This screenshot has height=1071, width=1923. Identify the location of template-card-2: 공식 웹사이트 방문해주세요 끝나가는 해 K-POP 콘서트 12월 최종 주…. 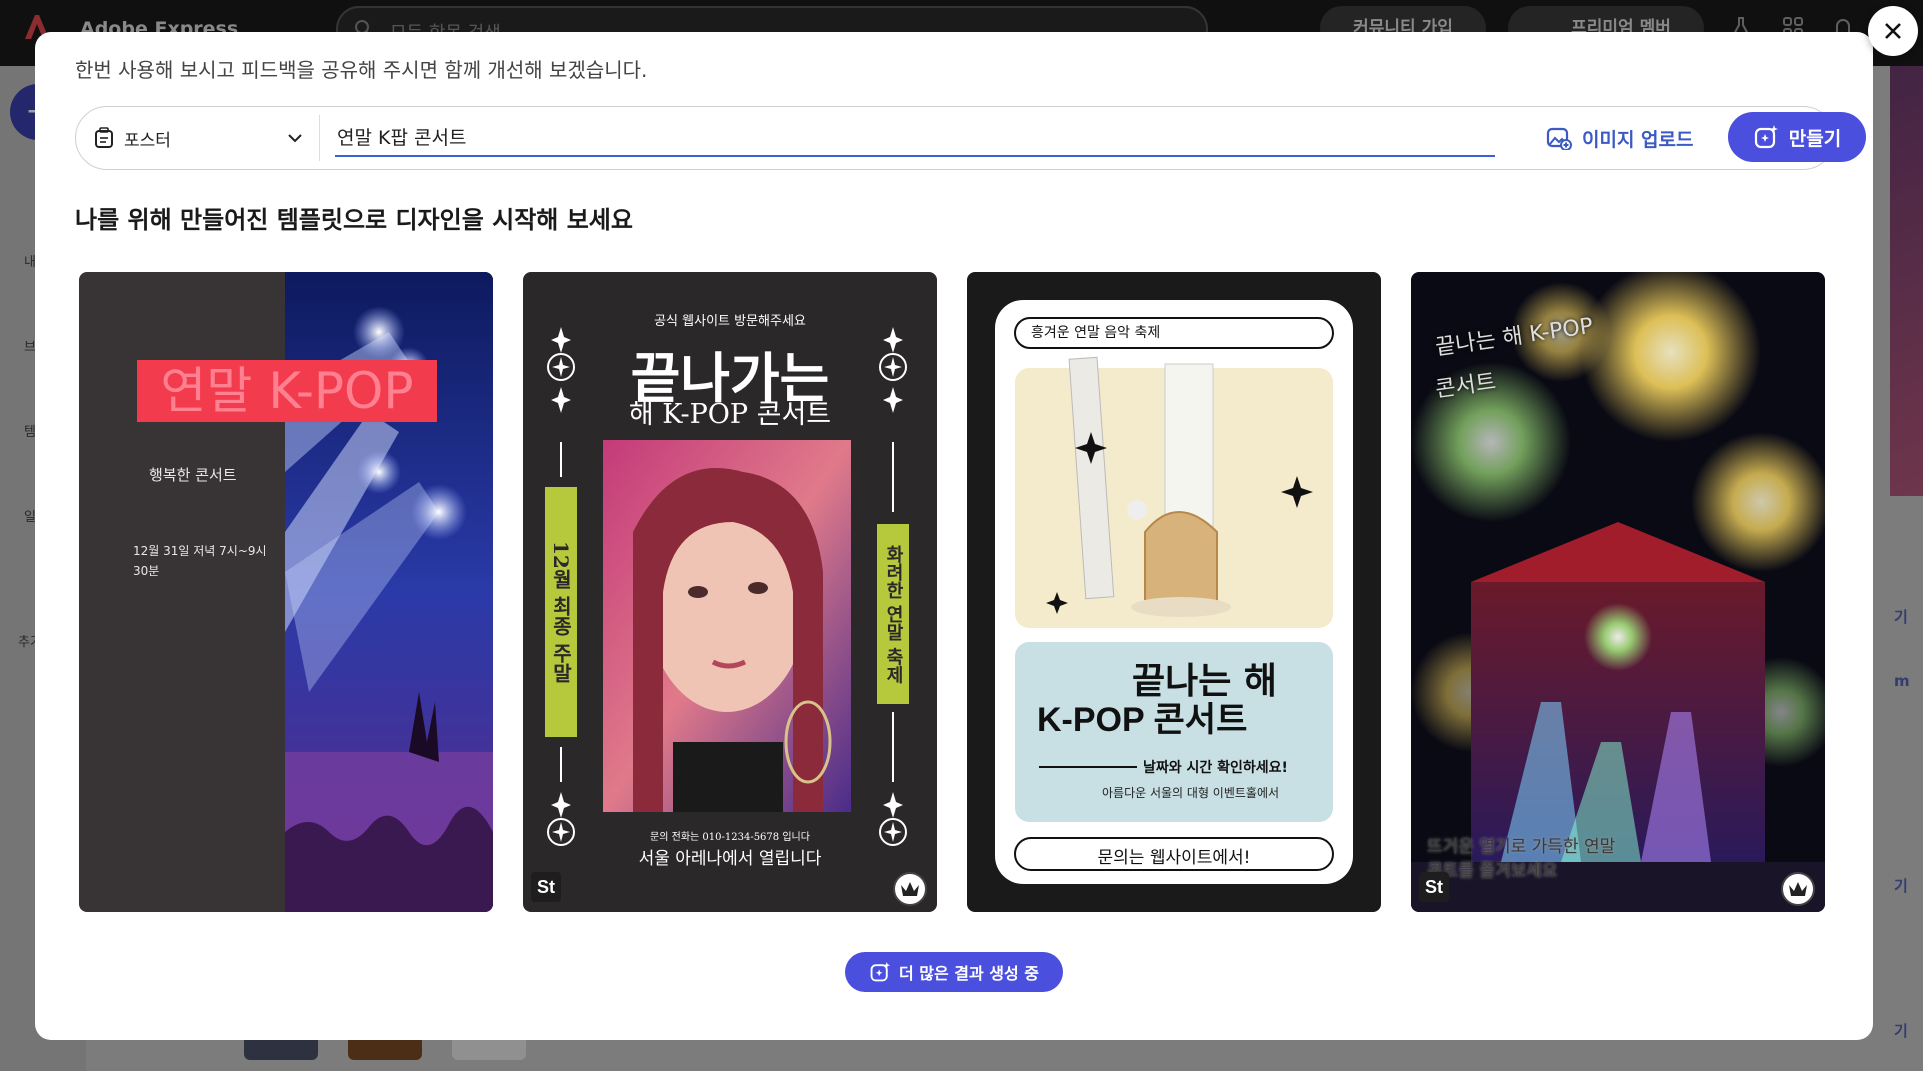
(730, 592).